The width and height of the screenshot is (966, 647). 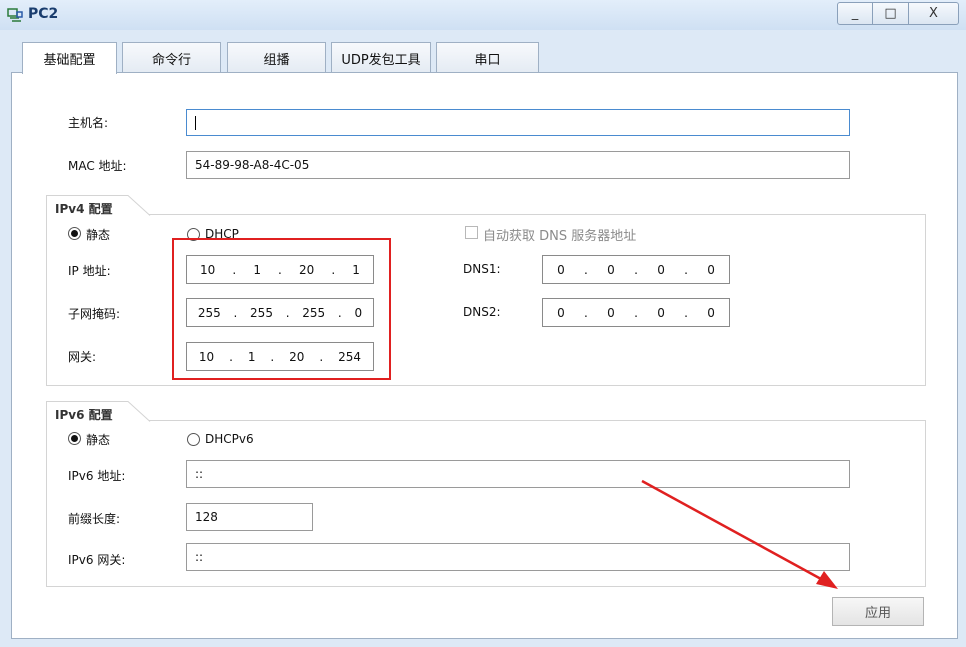 I want to click on tab-basic-config: 基础配置, so click(x=69, y=58).